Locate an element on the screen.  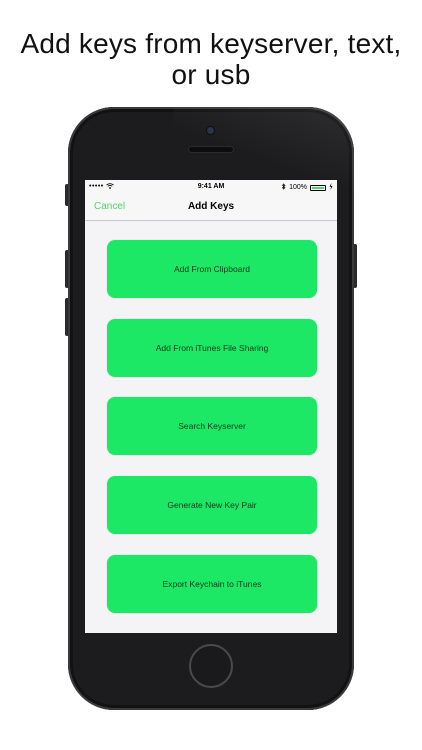
promo-headline: Add keys from keyserver, text, or usb is located at coordinates (211, 59).